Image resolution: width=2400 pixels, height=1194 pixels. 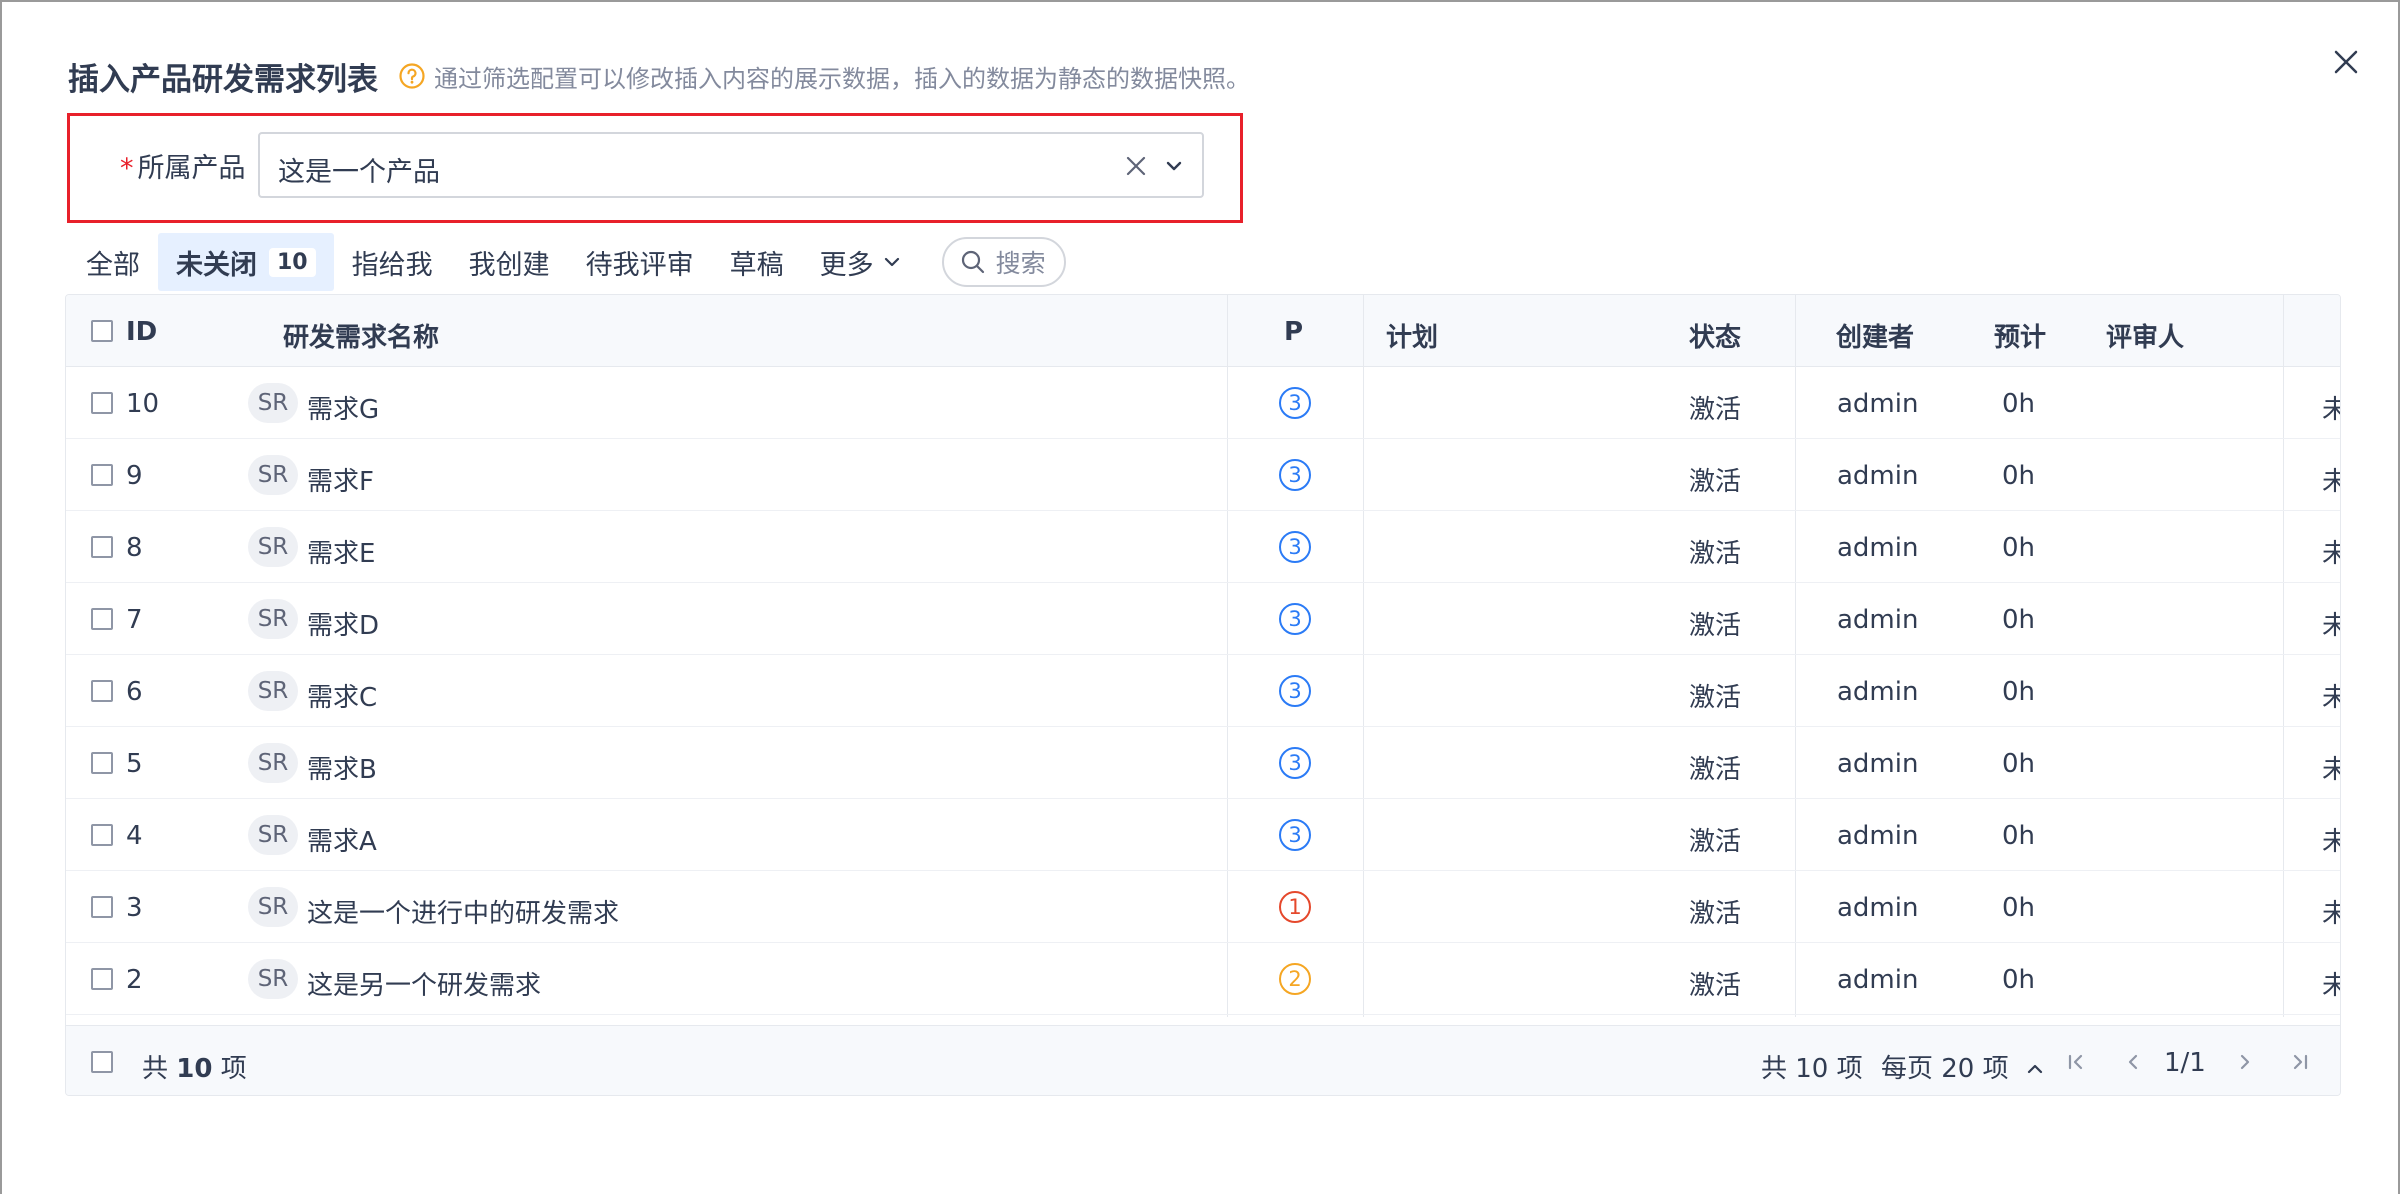 I want to click on row-name: 需求C, so click(x=342, y=695).